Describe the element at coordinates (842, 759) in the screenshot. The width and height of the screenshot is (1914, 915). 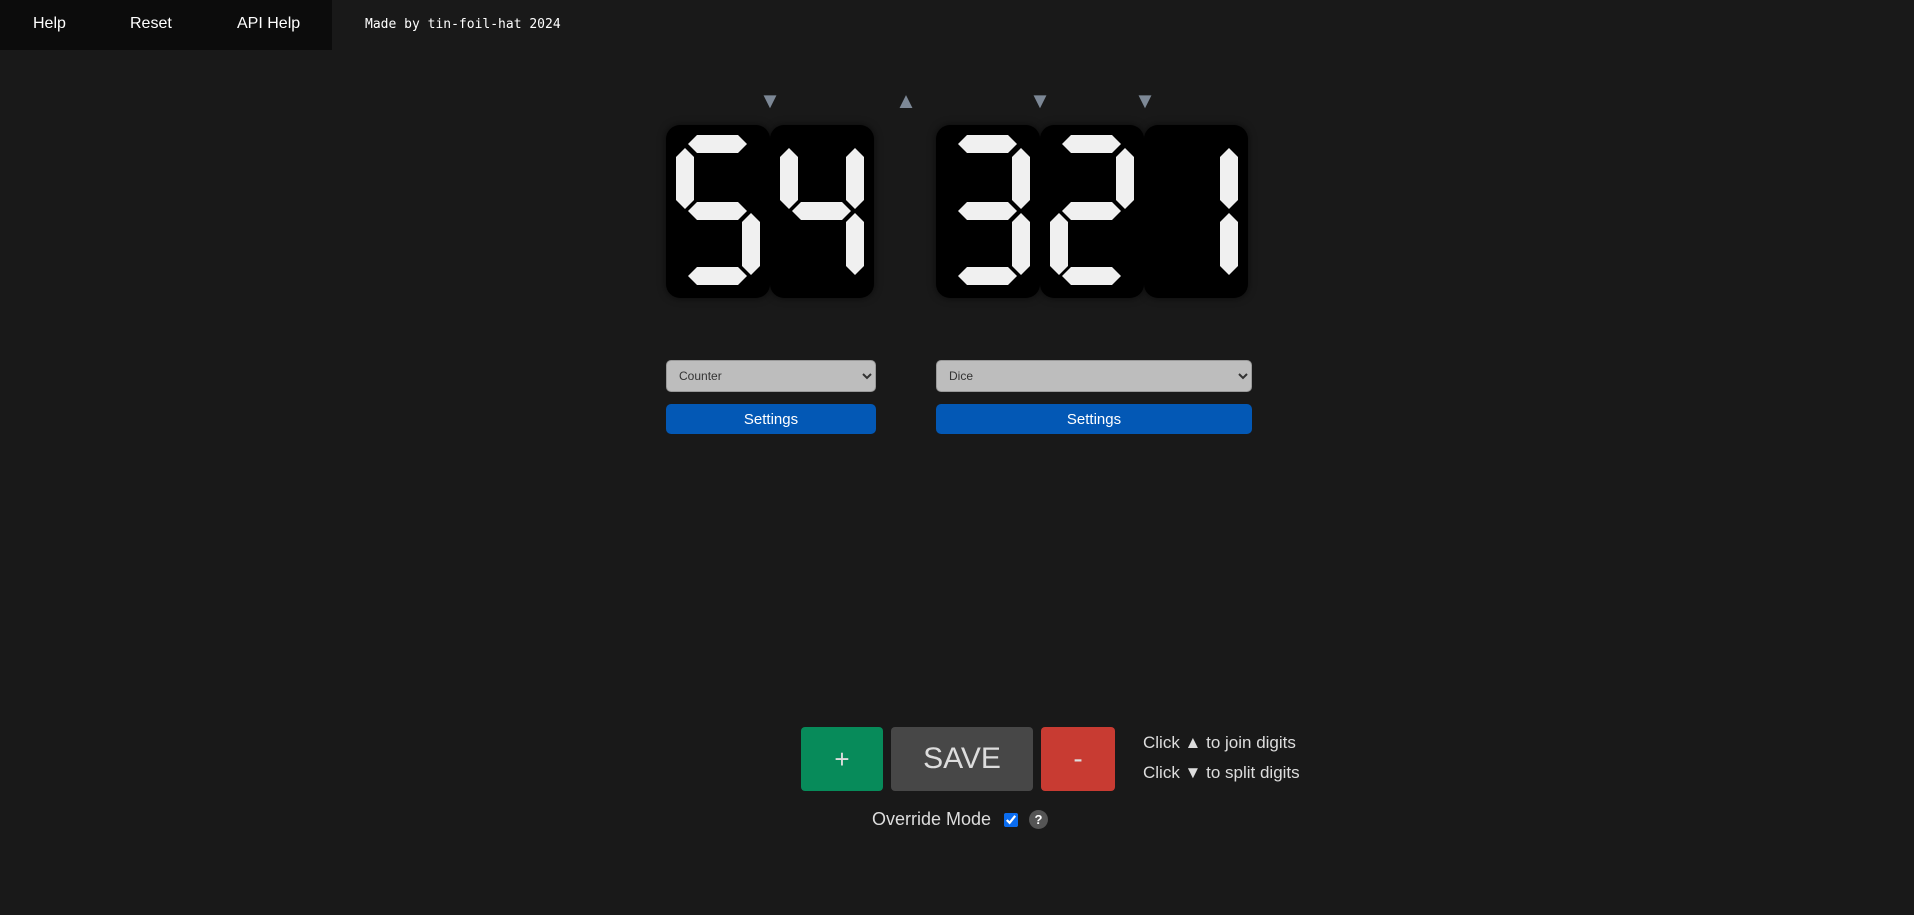
I see `plus-button: +` at that location.